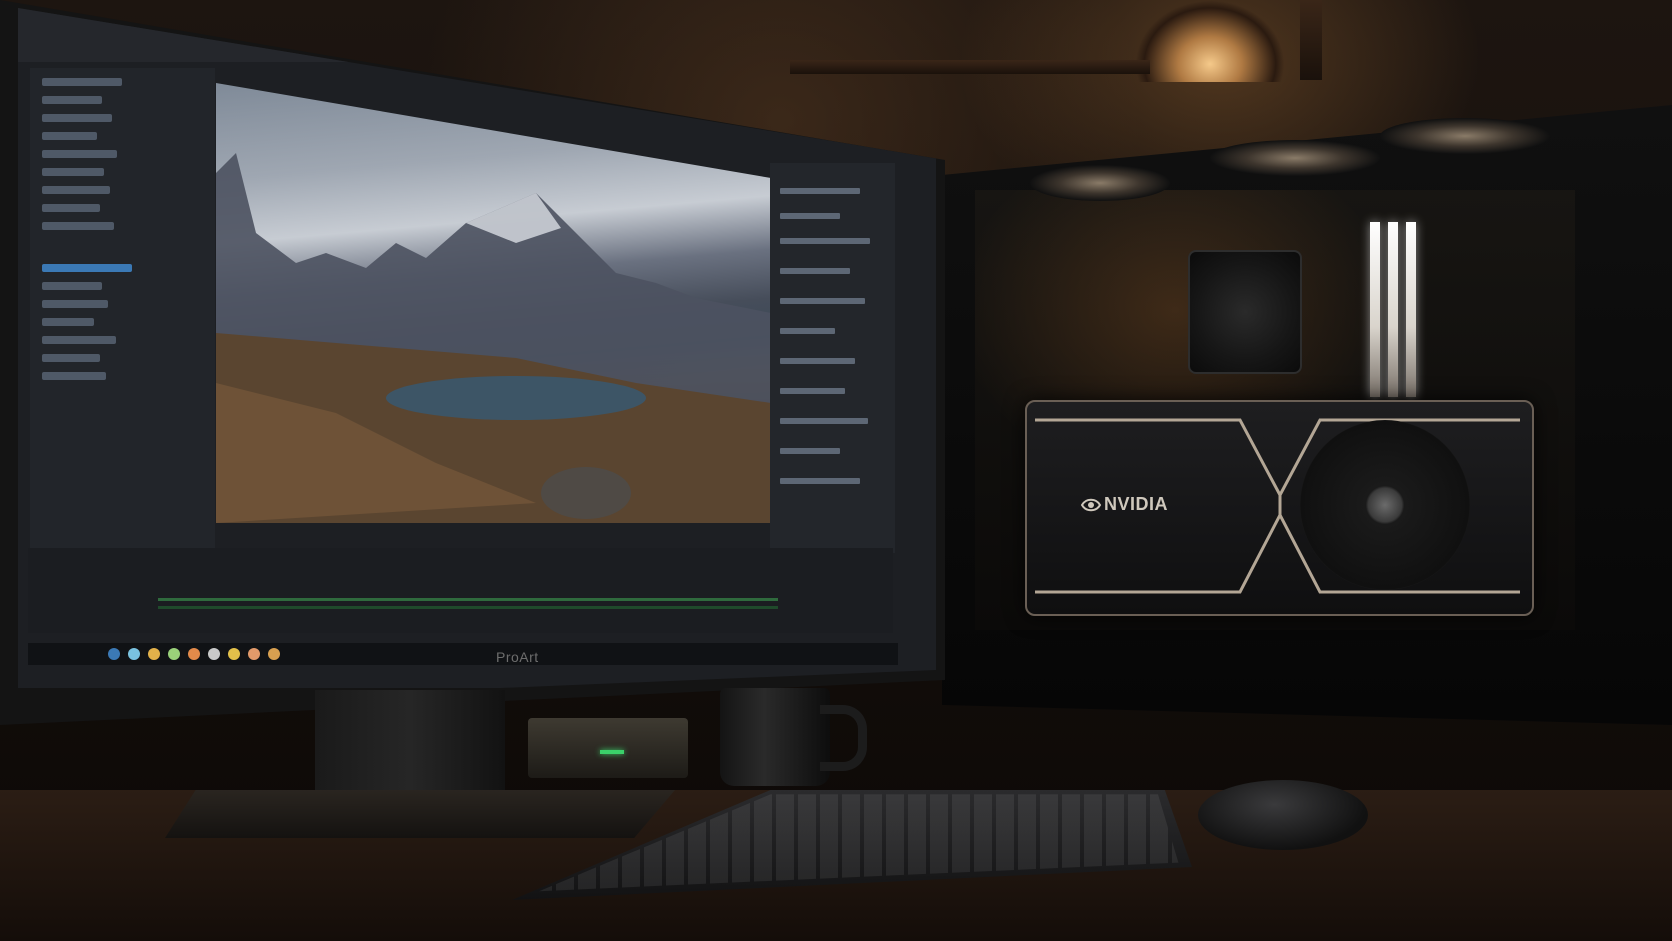 The width and height of the screenshot is (1672, 941). What do you see at coordinates (420, 814) in the screenshot?
I see `monitor-stand-base` at bounding box center [420, 814].